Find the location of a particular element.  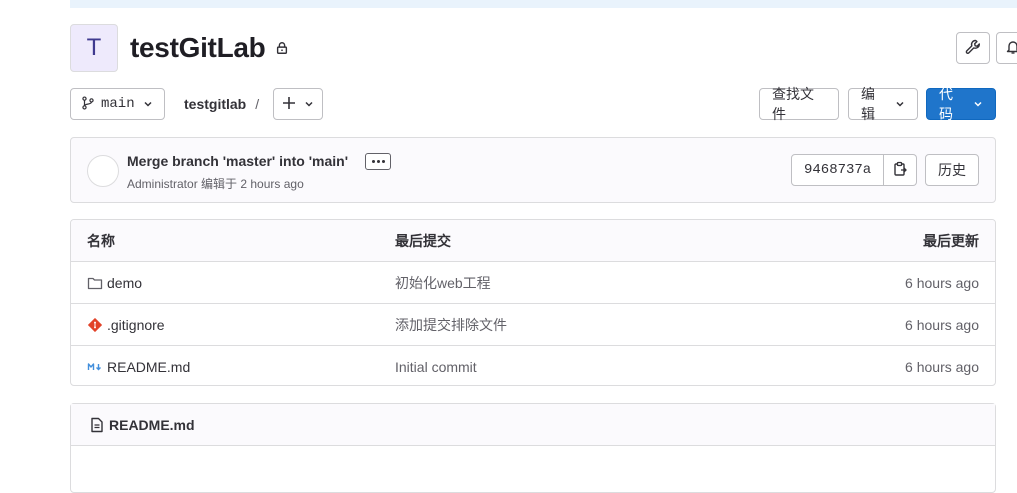

toggle-commit-description-button is located at coordinates (378, 161).